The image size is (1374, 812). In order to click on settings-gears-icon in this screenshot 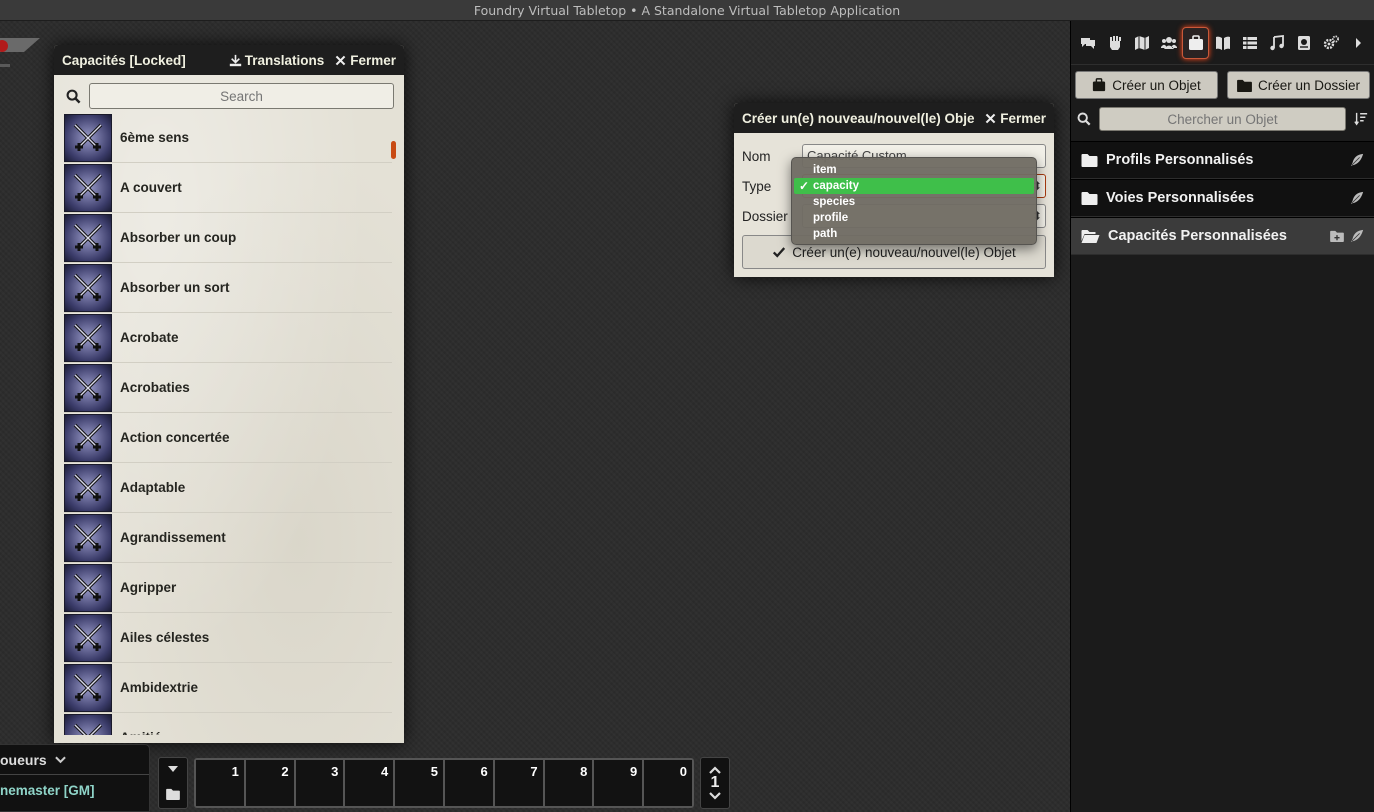, I will do `click(1331, 42)`.